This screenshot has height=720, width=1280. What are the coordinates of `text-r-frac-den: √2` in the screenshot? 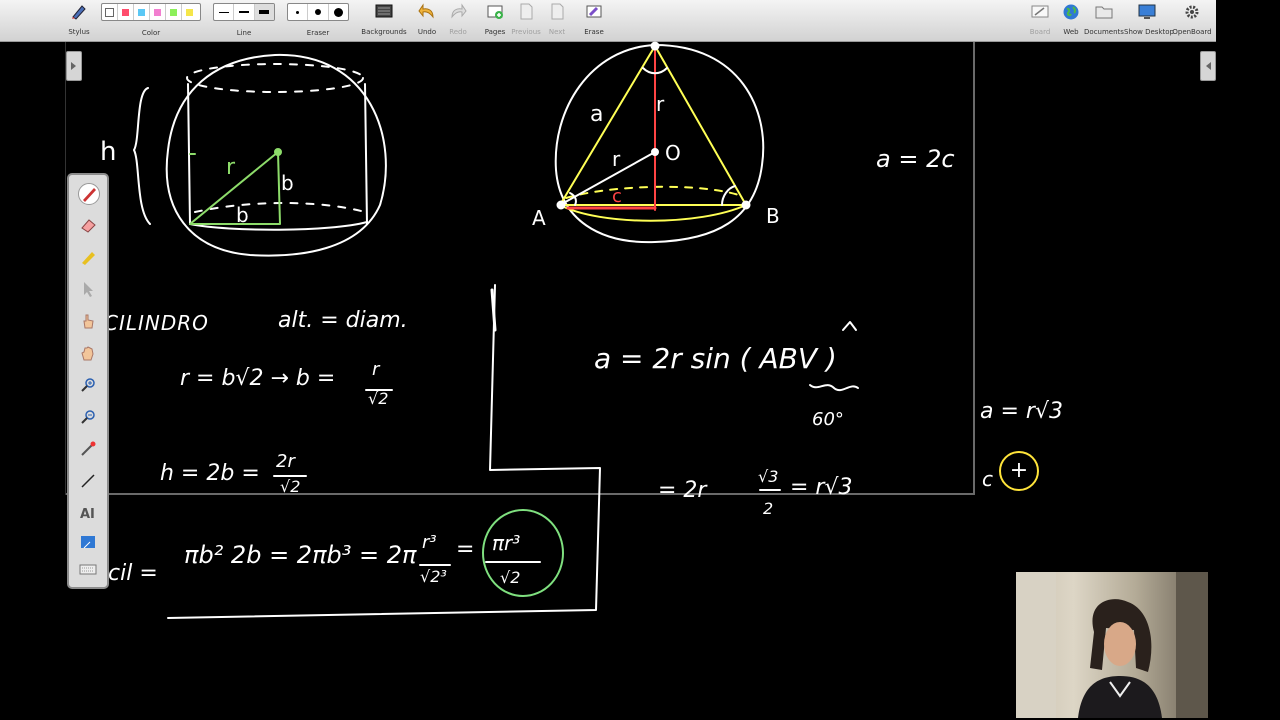 It's located at (378, 398).